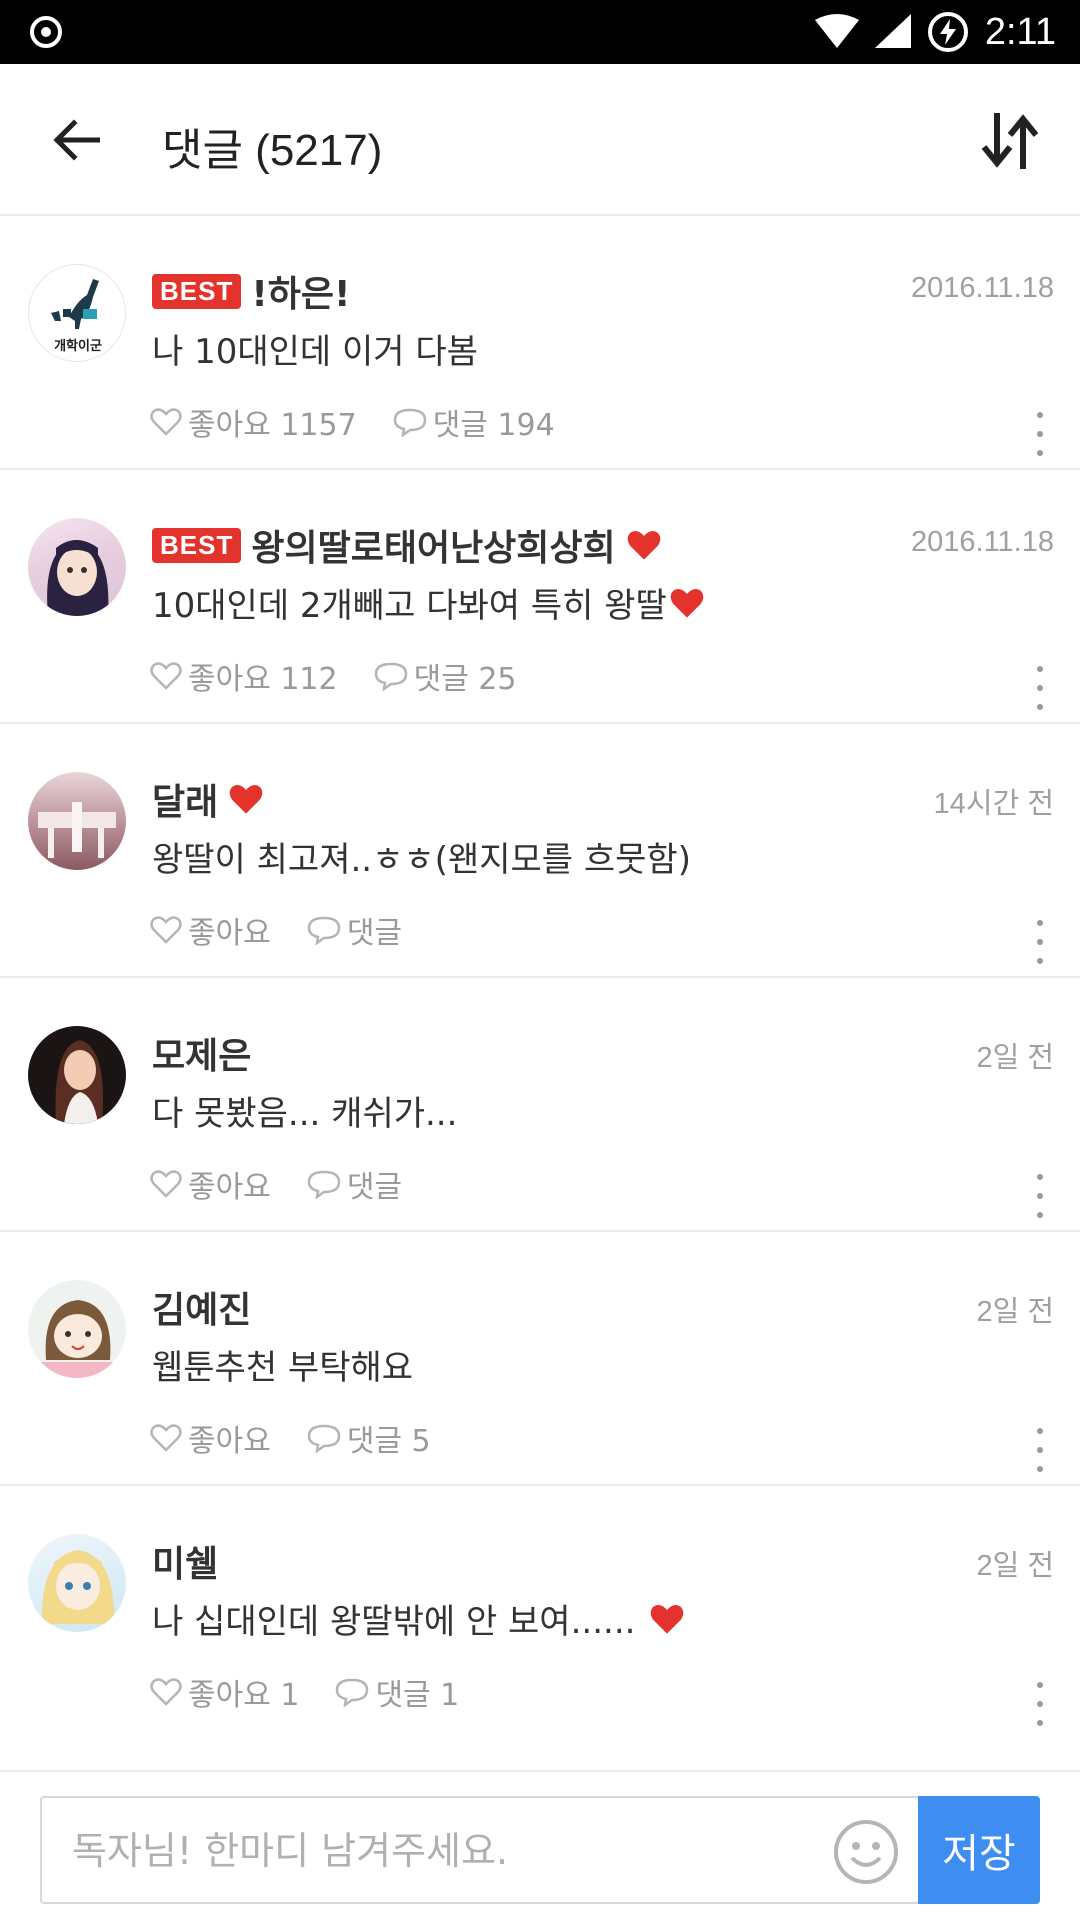 This screenshot has height=1920, width=1080. I want to click on comment-date: 14시간 전, so click(993, 804).